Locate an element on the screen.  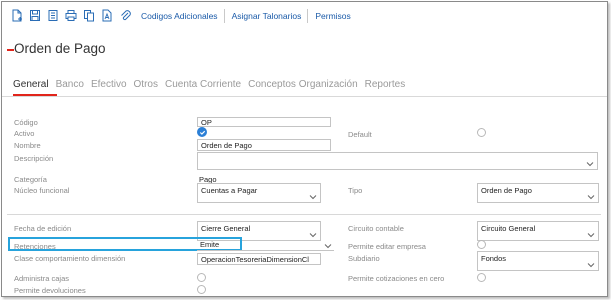
list-icon is located at coordinates (53, 15).